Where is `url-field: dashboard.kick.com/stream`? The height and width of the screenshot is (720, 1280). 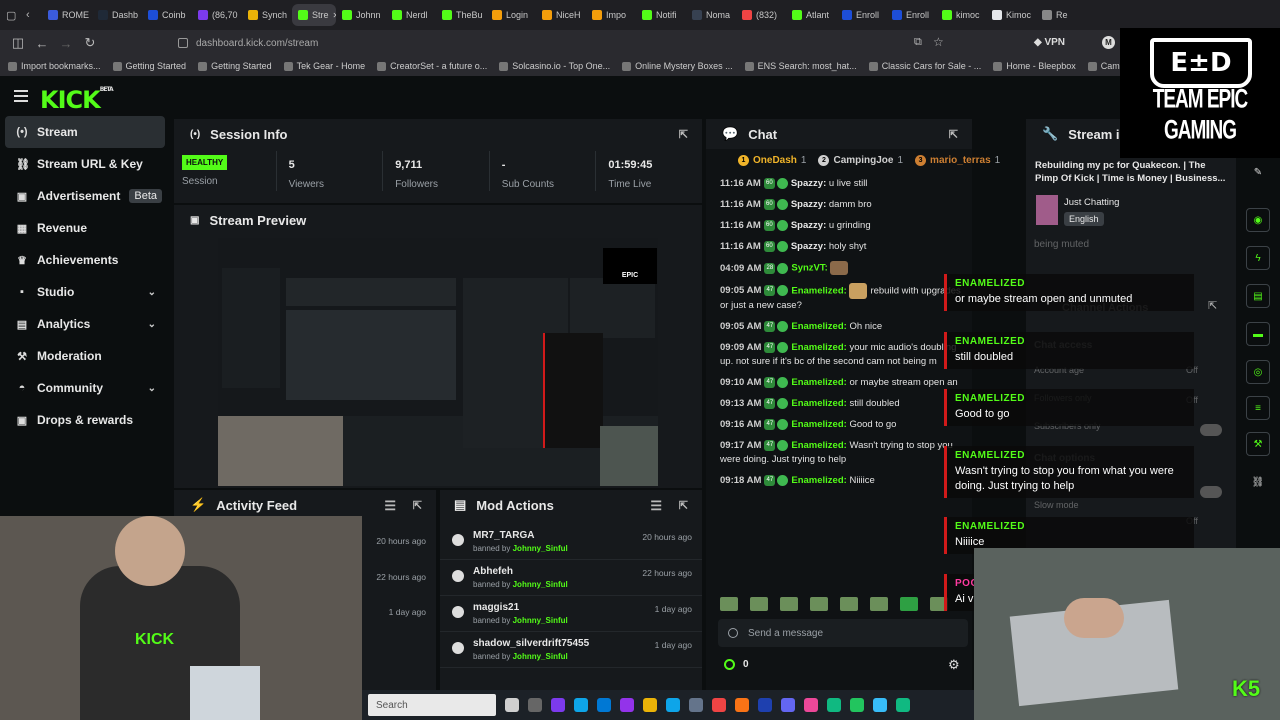
url-field: dashboard.kick.com/stream is located at coordinates (558, 43).